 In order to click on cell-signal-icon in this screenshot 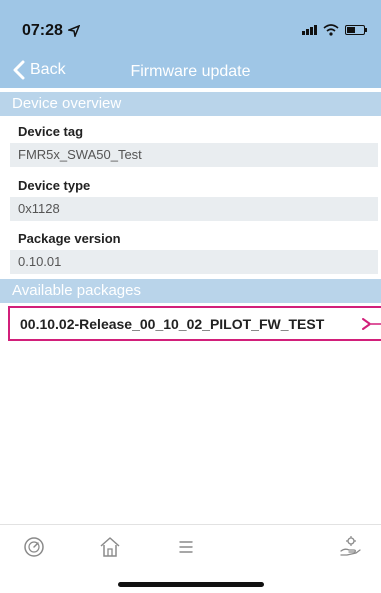, I will do `click(309, 30)`.